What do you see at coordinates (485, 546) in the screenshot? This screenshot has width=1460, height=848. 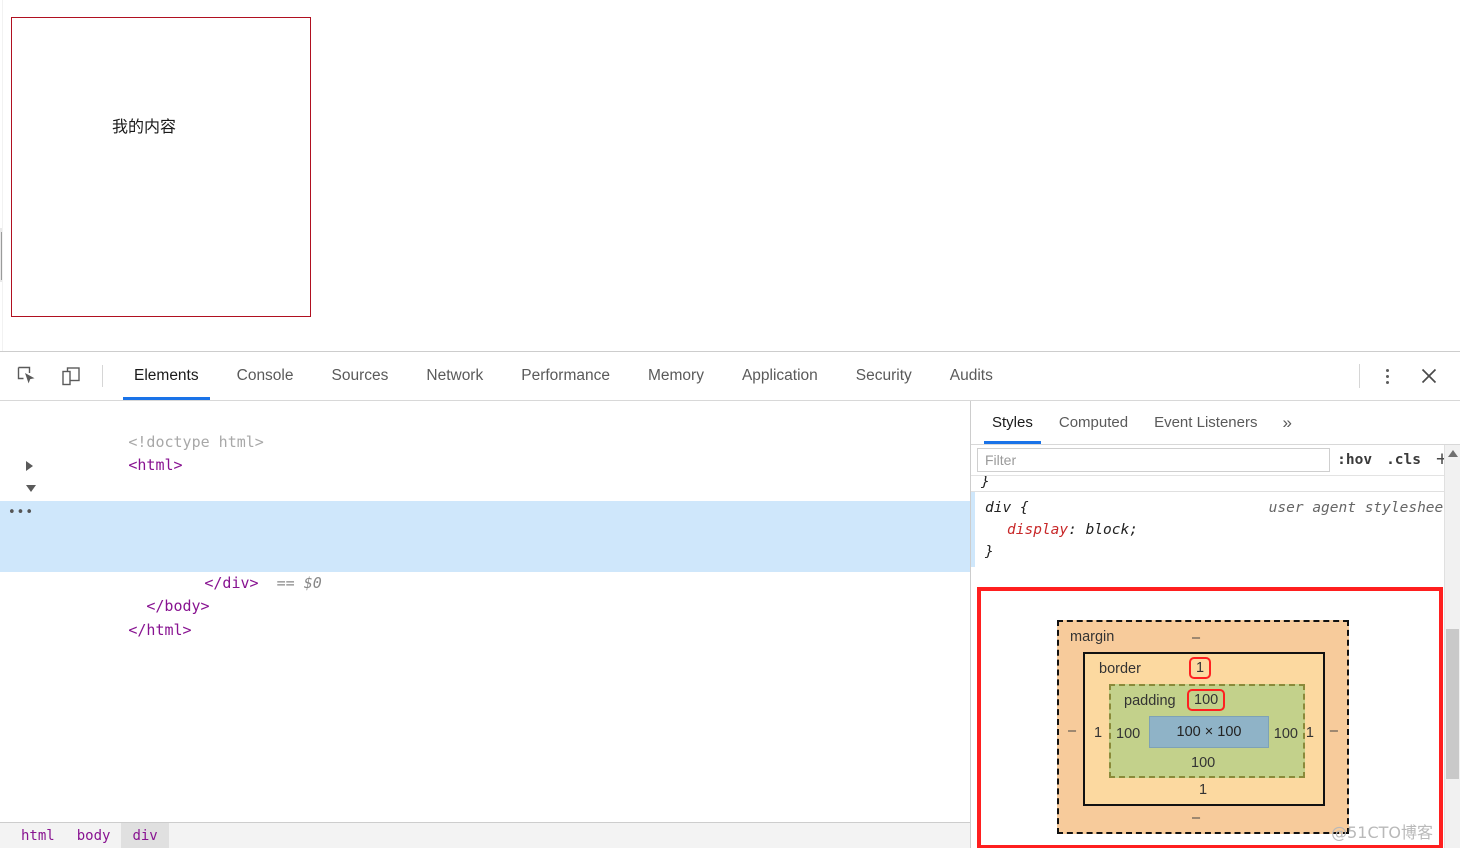 I see `dom-row-div-text: 我的内容` at bounding box center [485, 546].